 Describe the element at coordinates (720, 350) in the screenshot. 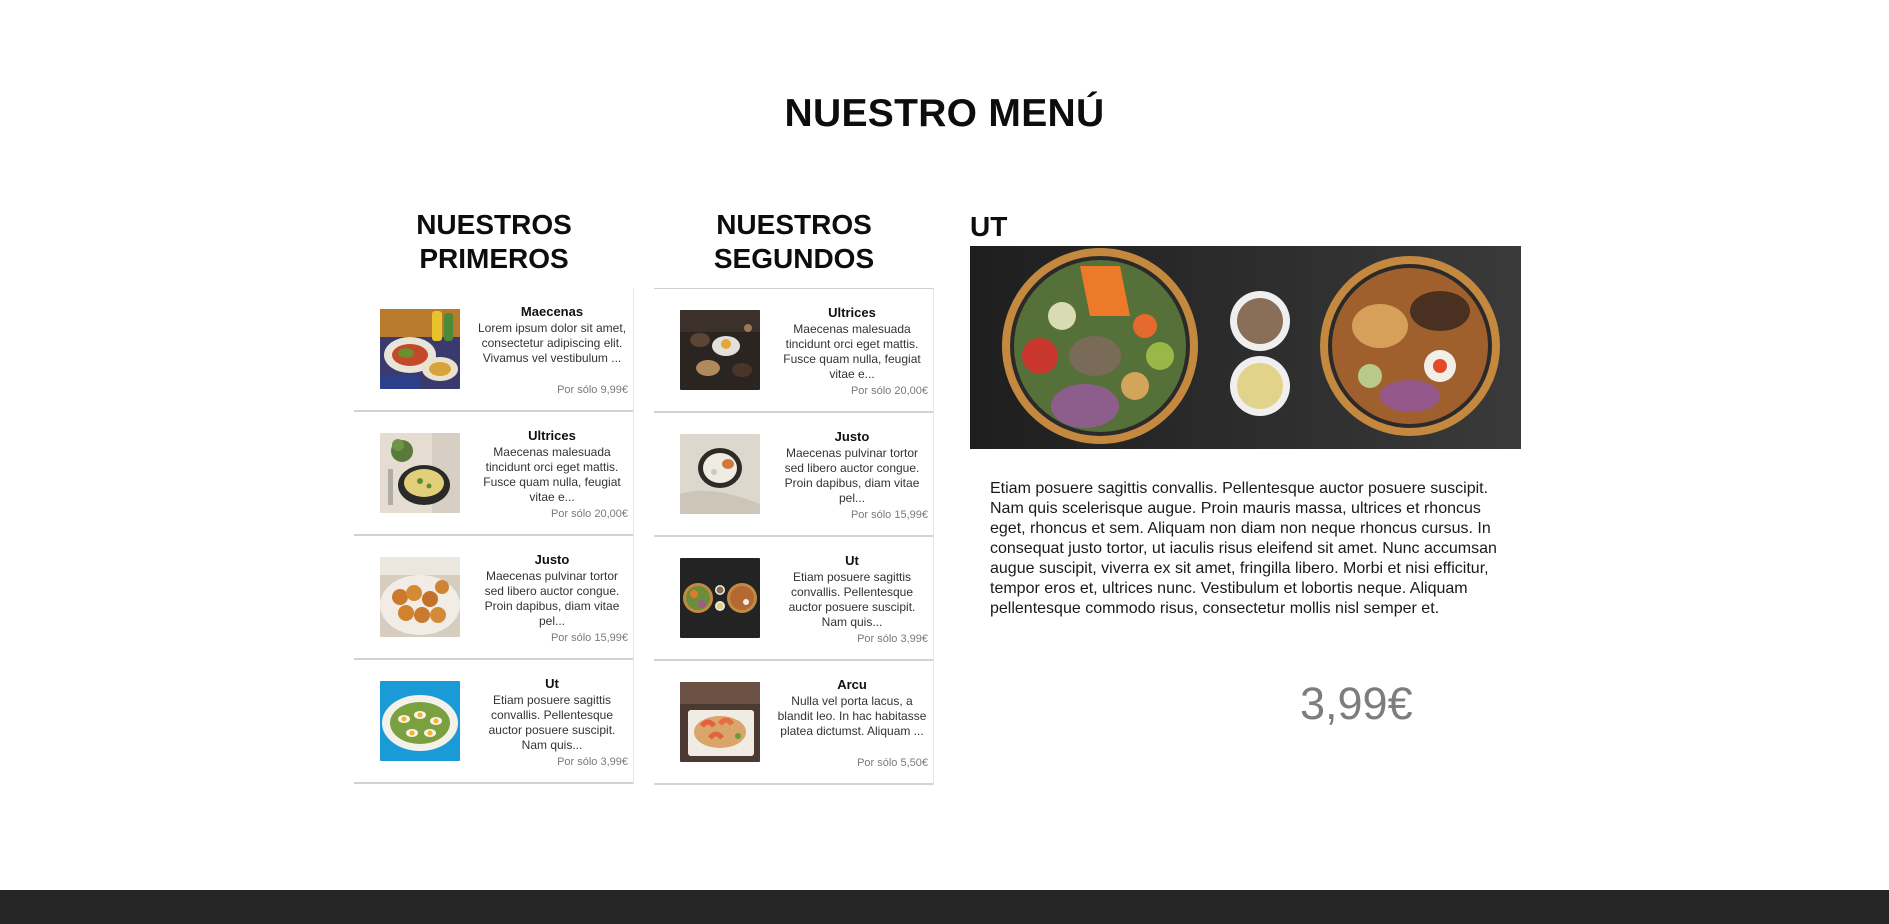

I see `dark-table-dishes-photo` at that location.